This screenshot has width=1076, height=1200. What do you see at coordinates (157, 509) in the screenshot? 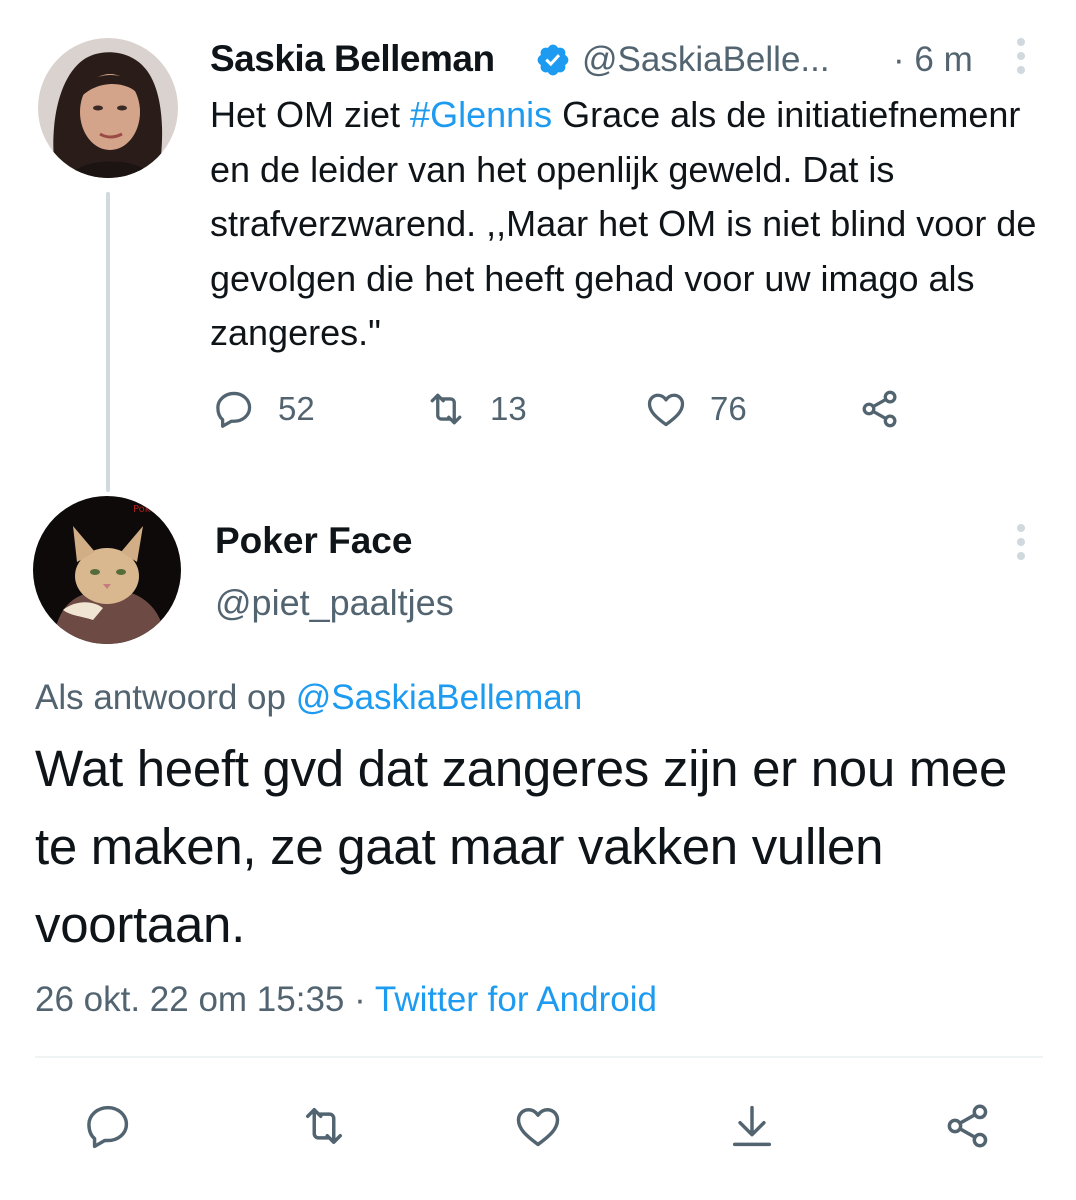
I see `svg-text: Poker Face` at bounding box center [157, 509].